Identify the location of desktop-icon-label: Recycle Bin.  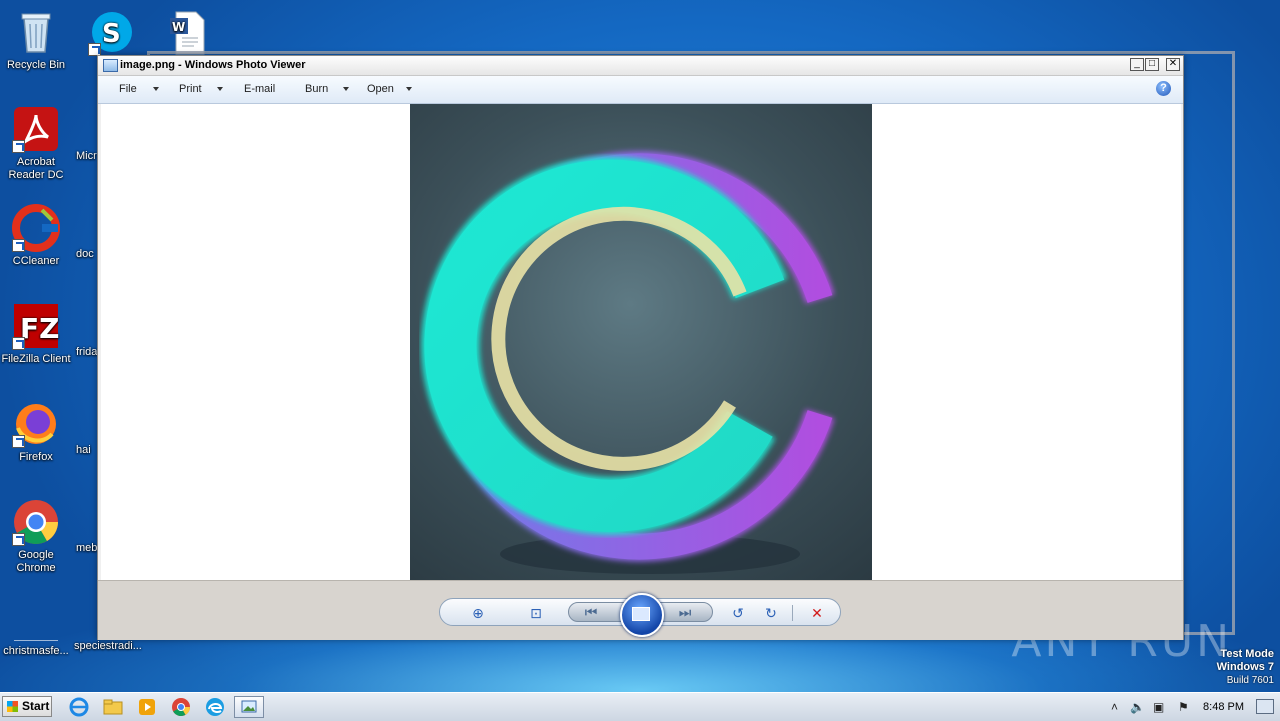
(36, 65).